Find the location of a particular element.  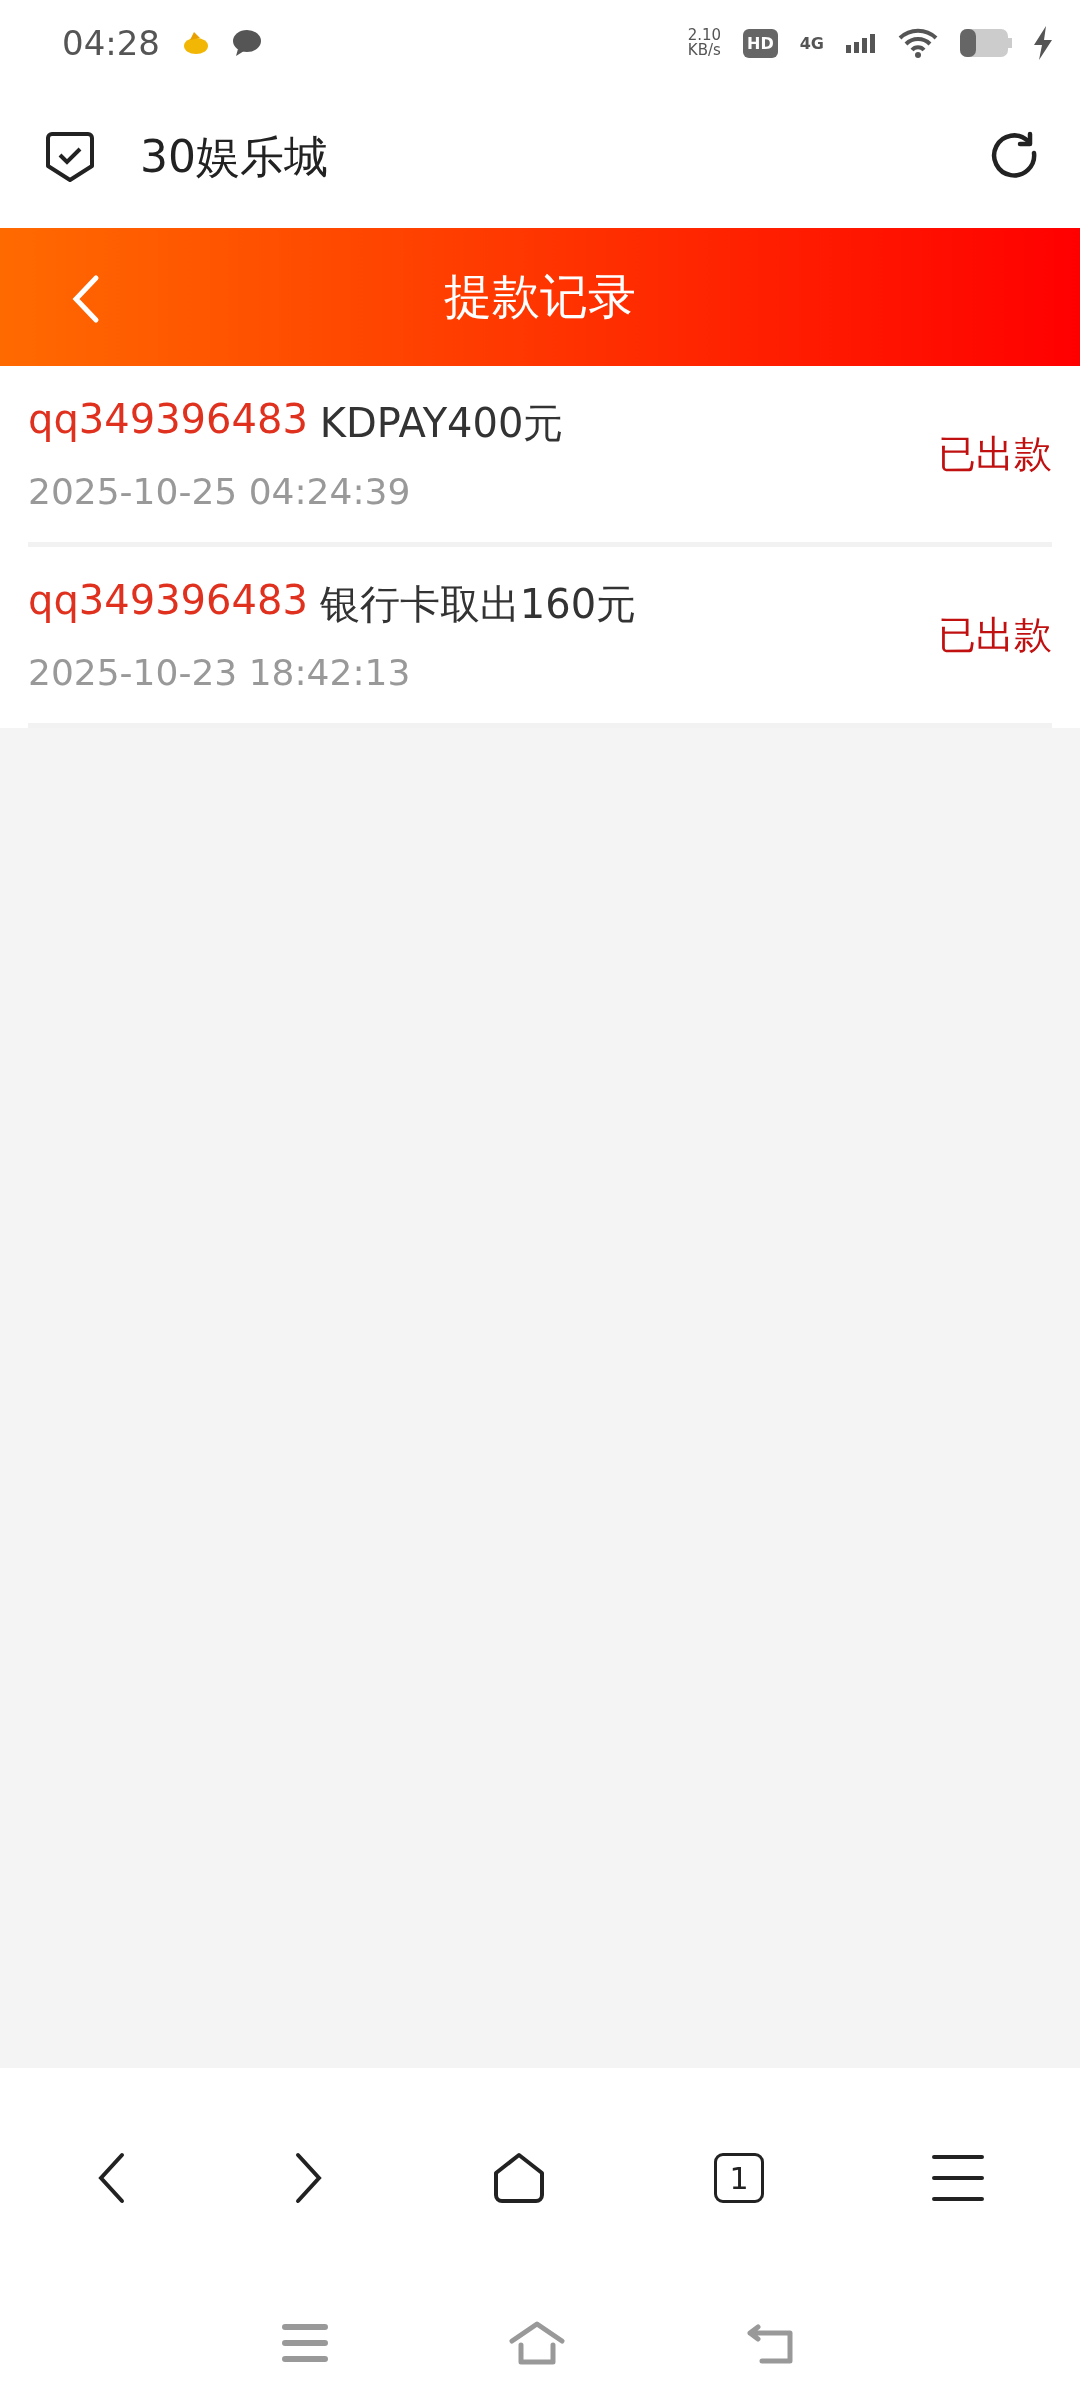

record-time: 2025-10-25 04:24:39 is located at coordinates (220, 491).